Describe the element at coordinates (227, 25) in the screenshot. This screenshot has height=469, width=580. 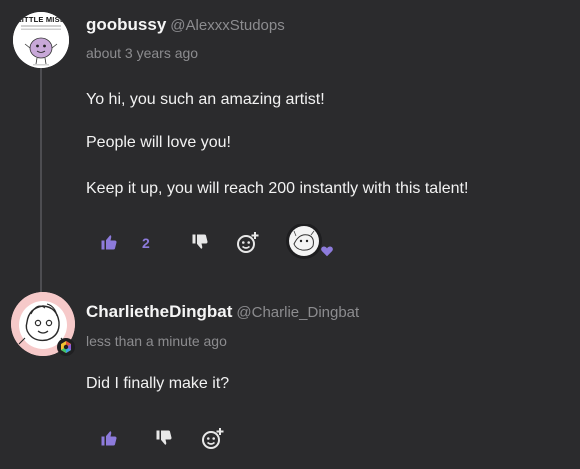
I see `user-handle: @AlexxxStudops` at that location.